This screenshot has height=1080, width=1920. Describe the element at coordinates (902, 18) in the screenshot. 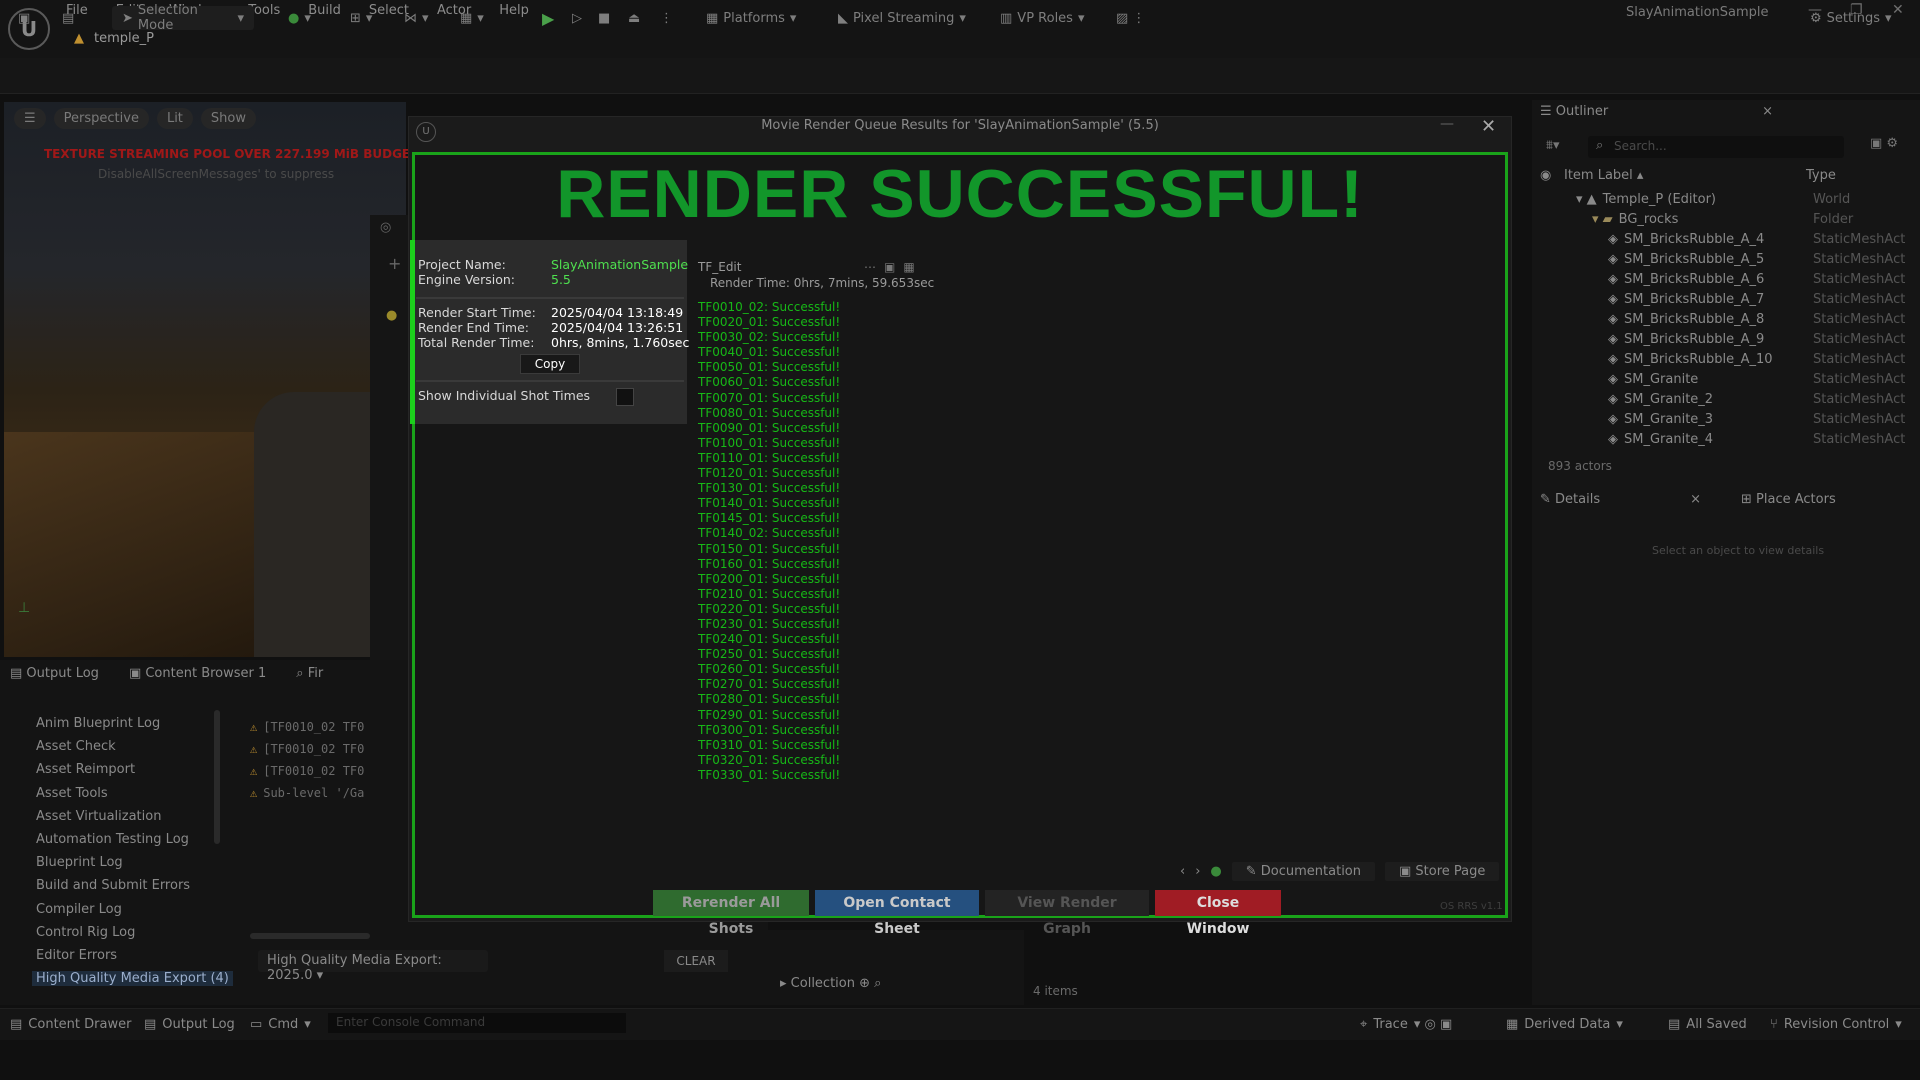

I see `pixel-streaming-button: ◣ Pixel Streaming ▾` at that location.